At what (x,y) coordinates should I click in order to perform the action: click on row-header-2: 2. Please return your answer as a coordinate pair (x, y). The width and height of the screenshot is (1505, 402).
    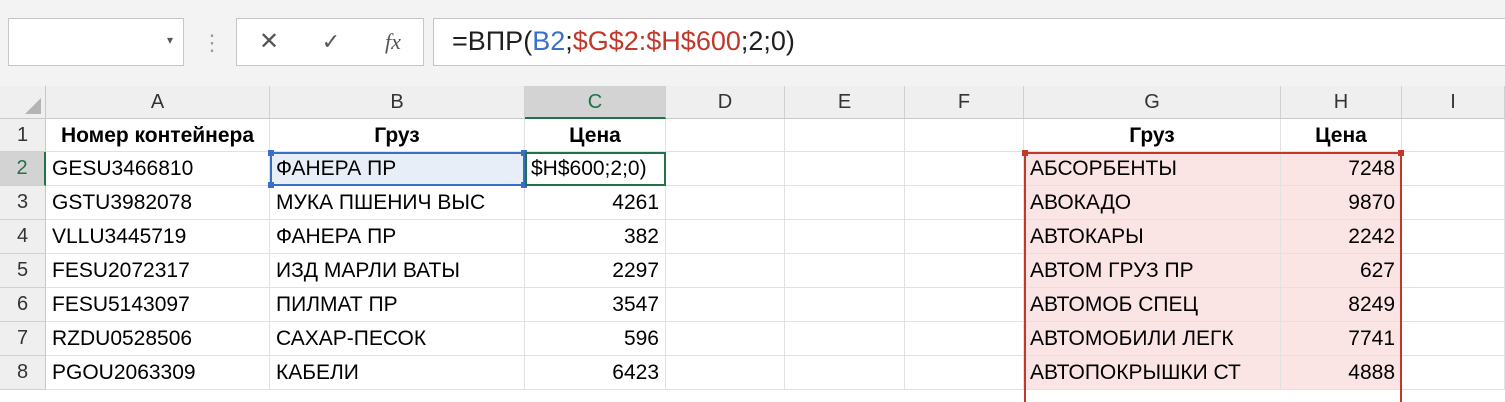
    Looking at the image, I should click on (23, 169).